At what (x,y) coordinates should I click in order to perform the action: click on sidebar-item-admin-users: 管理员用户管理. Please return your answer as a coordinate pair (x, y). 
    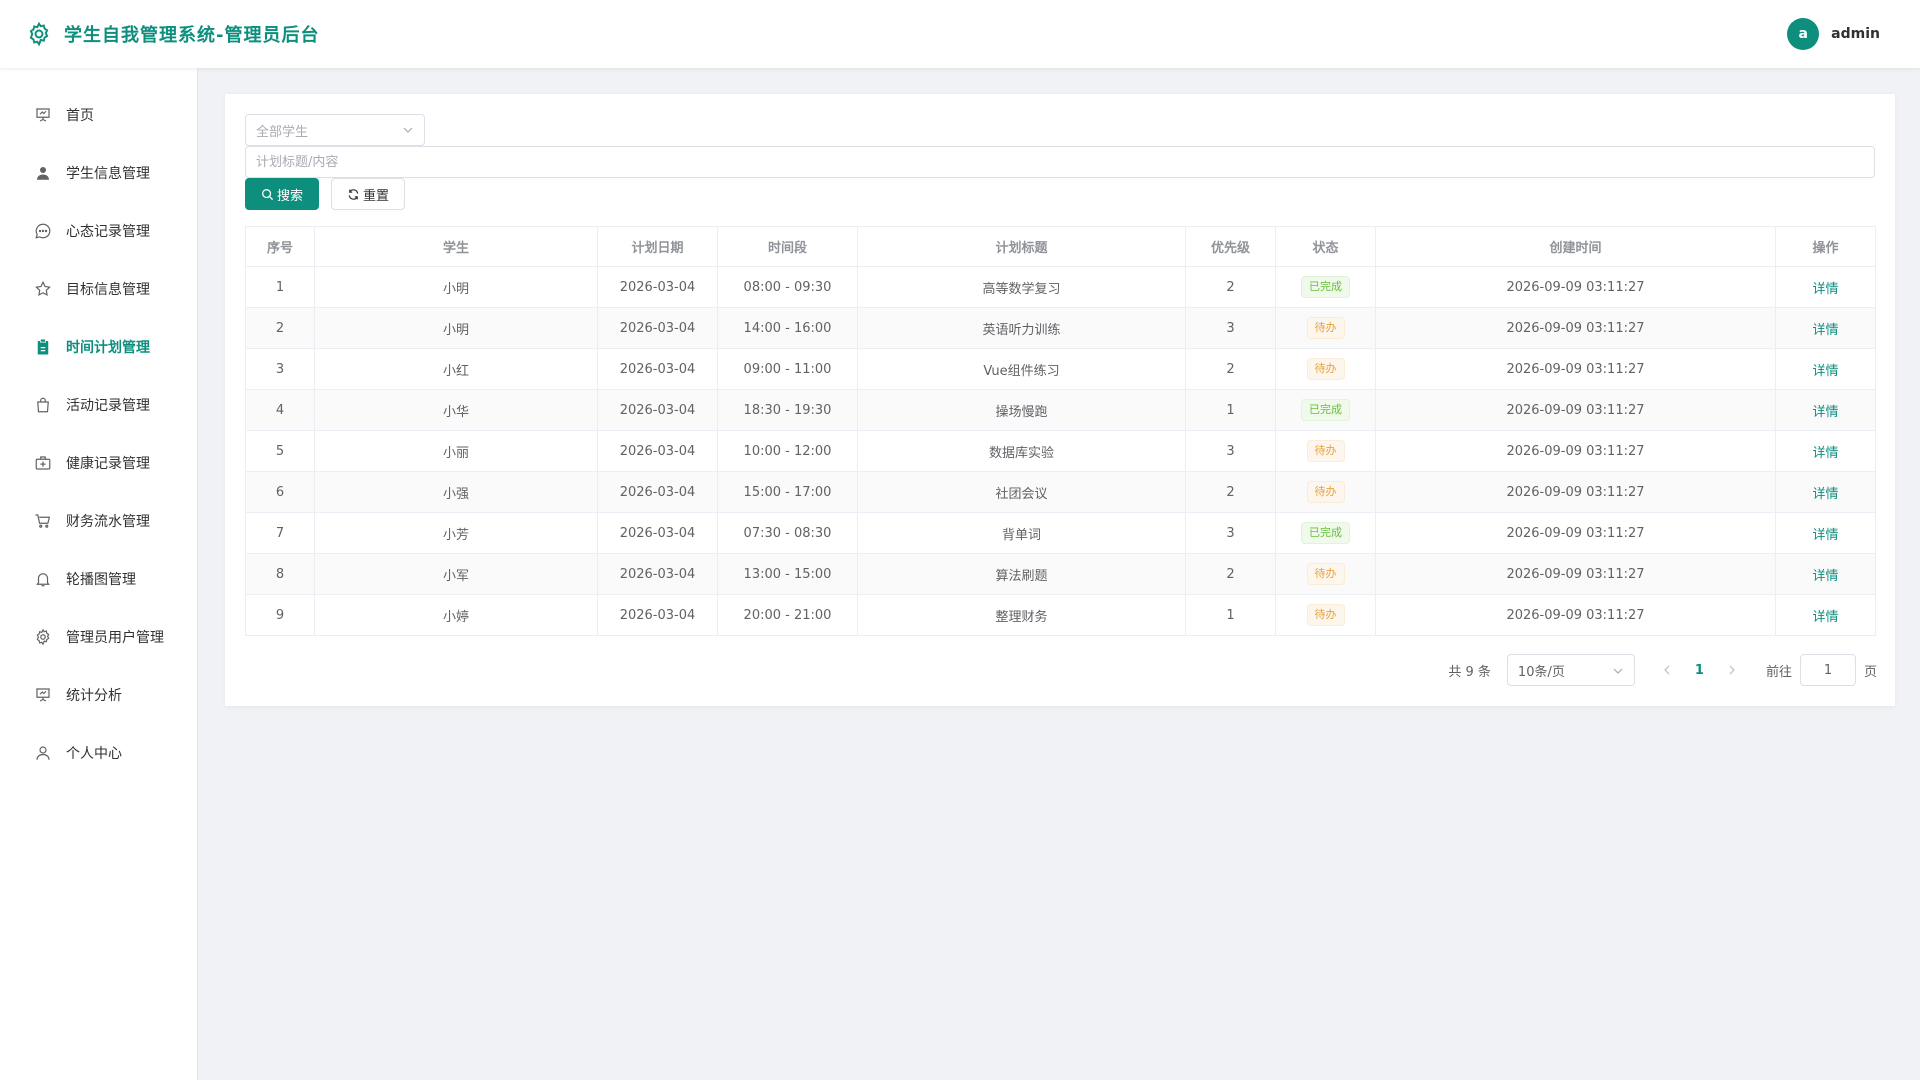
    Looking at the image, I should click on (98, 637).